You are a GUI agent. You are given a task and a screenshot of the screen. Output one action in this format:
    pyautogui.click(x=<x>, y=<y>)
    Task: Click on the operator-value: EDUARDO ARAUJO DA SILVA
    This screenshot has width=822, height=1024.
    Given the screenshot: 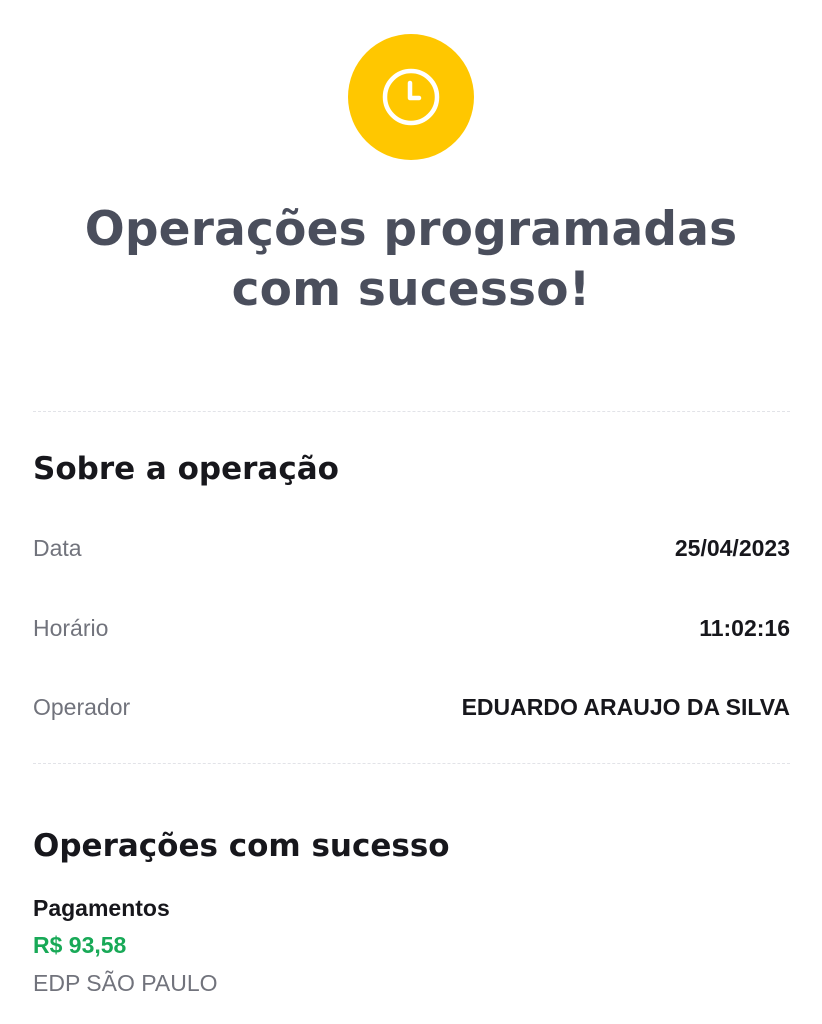 What is the action you would take?
    pyautogui.click(x=625, y=706)
    